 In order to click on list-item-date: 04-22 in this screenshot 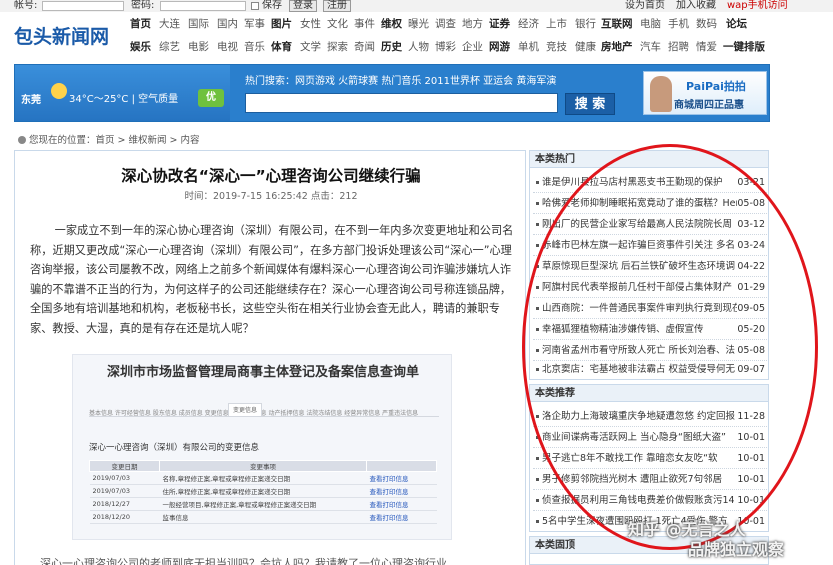, I will do `click(751, 266)`.